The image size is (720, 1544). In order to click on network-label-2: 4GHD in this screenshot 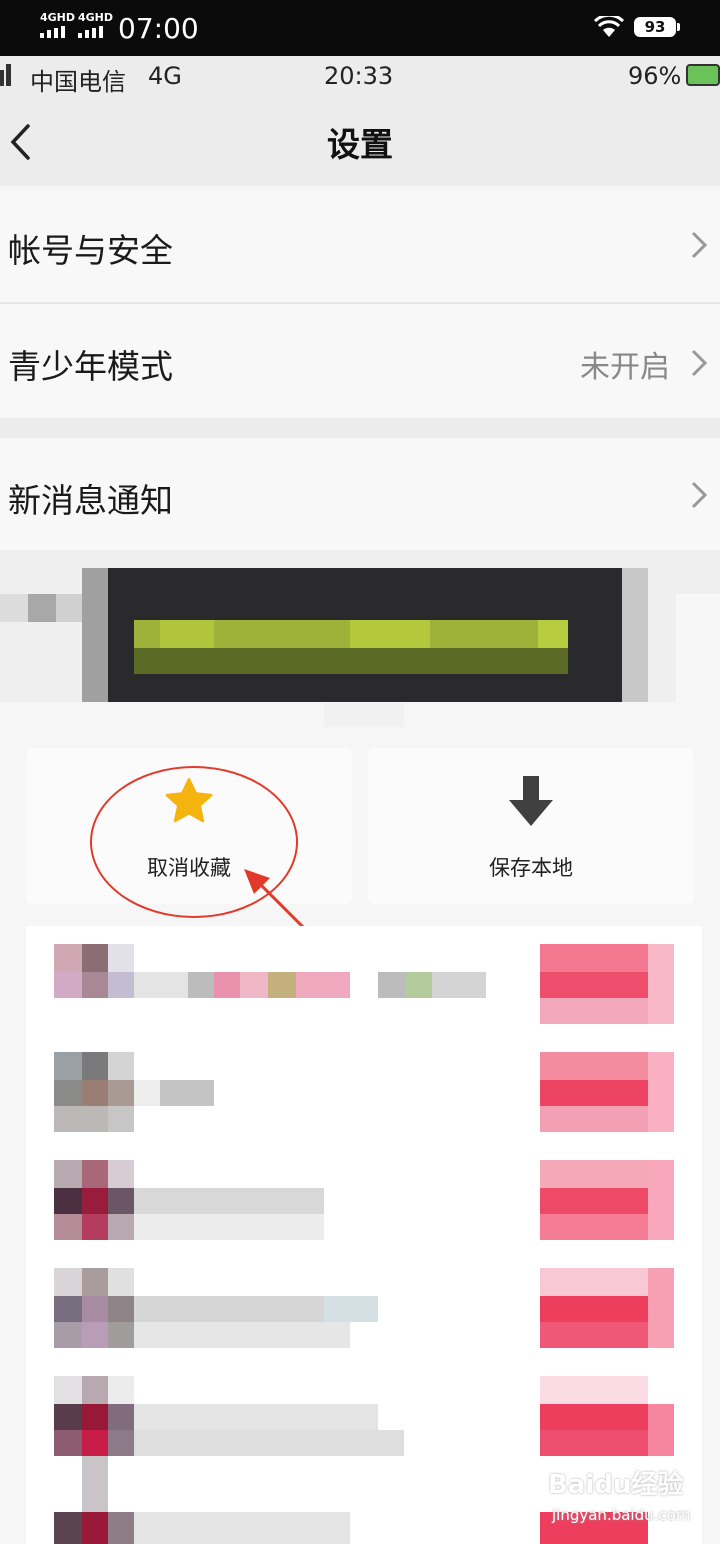, I will do `click(96, 17)`.